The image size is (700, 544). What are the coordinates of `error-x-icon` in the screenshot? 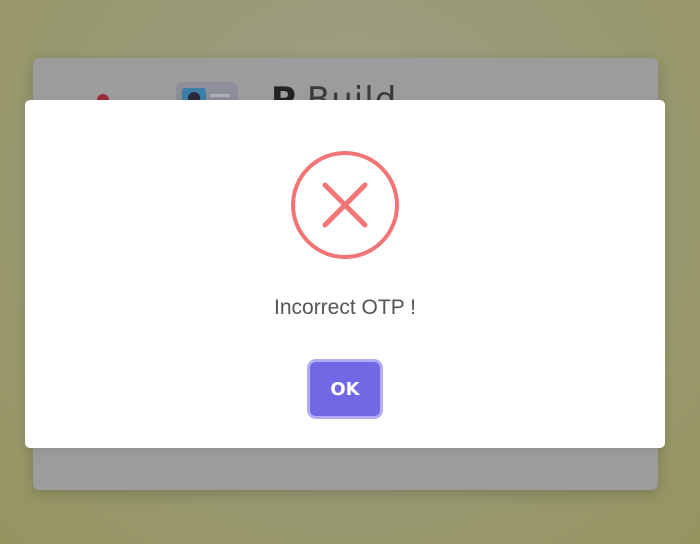 It's located at (345, 205).